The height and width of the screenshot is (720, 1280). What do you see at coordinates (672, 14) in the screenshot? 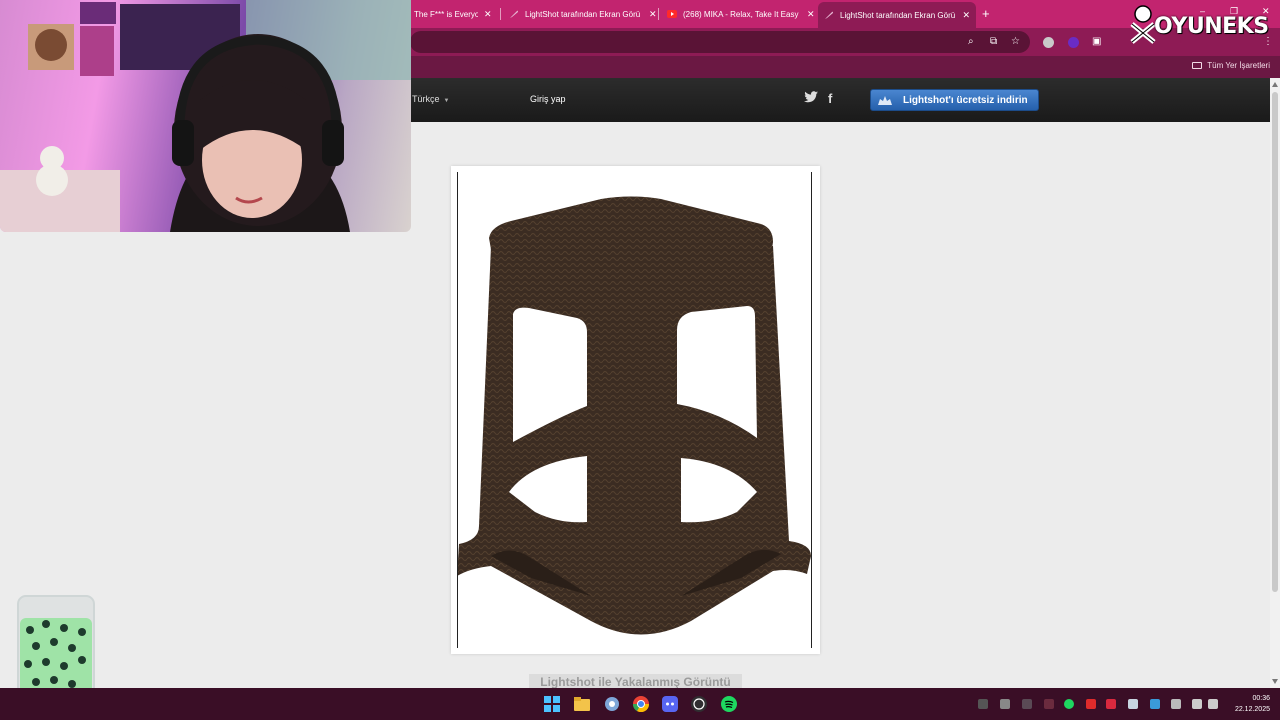
I see `youtube-icon` at bounding box center [672, 14].